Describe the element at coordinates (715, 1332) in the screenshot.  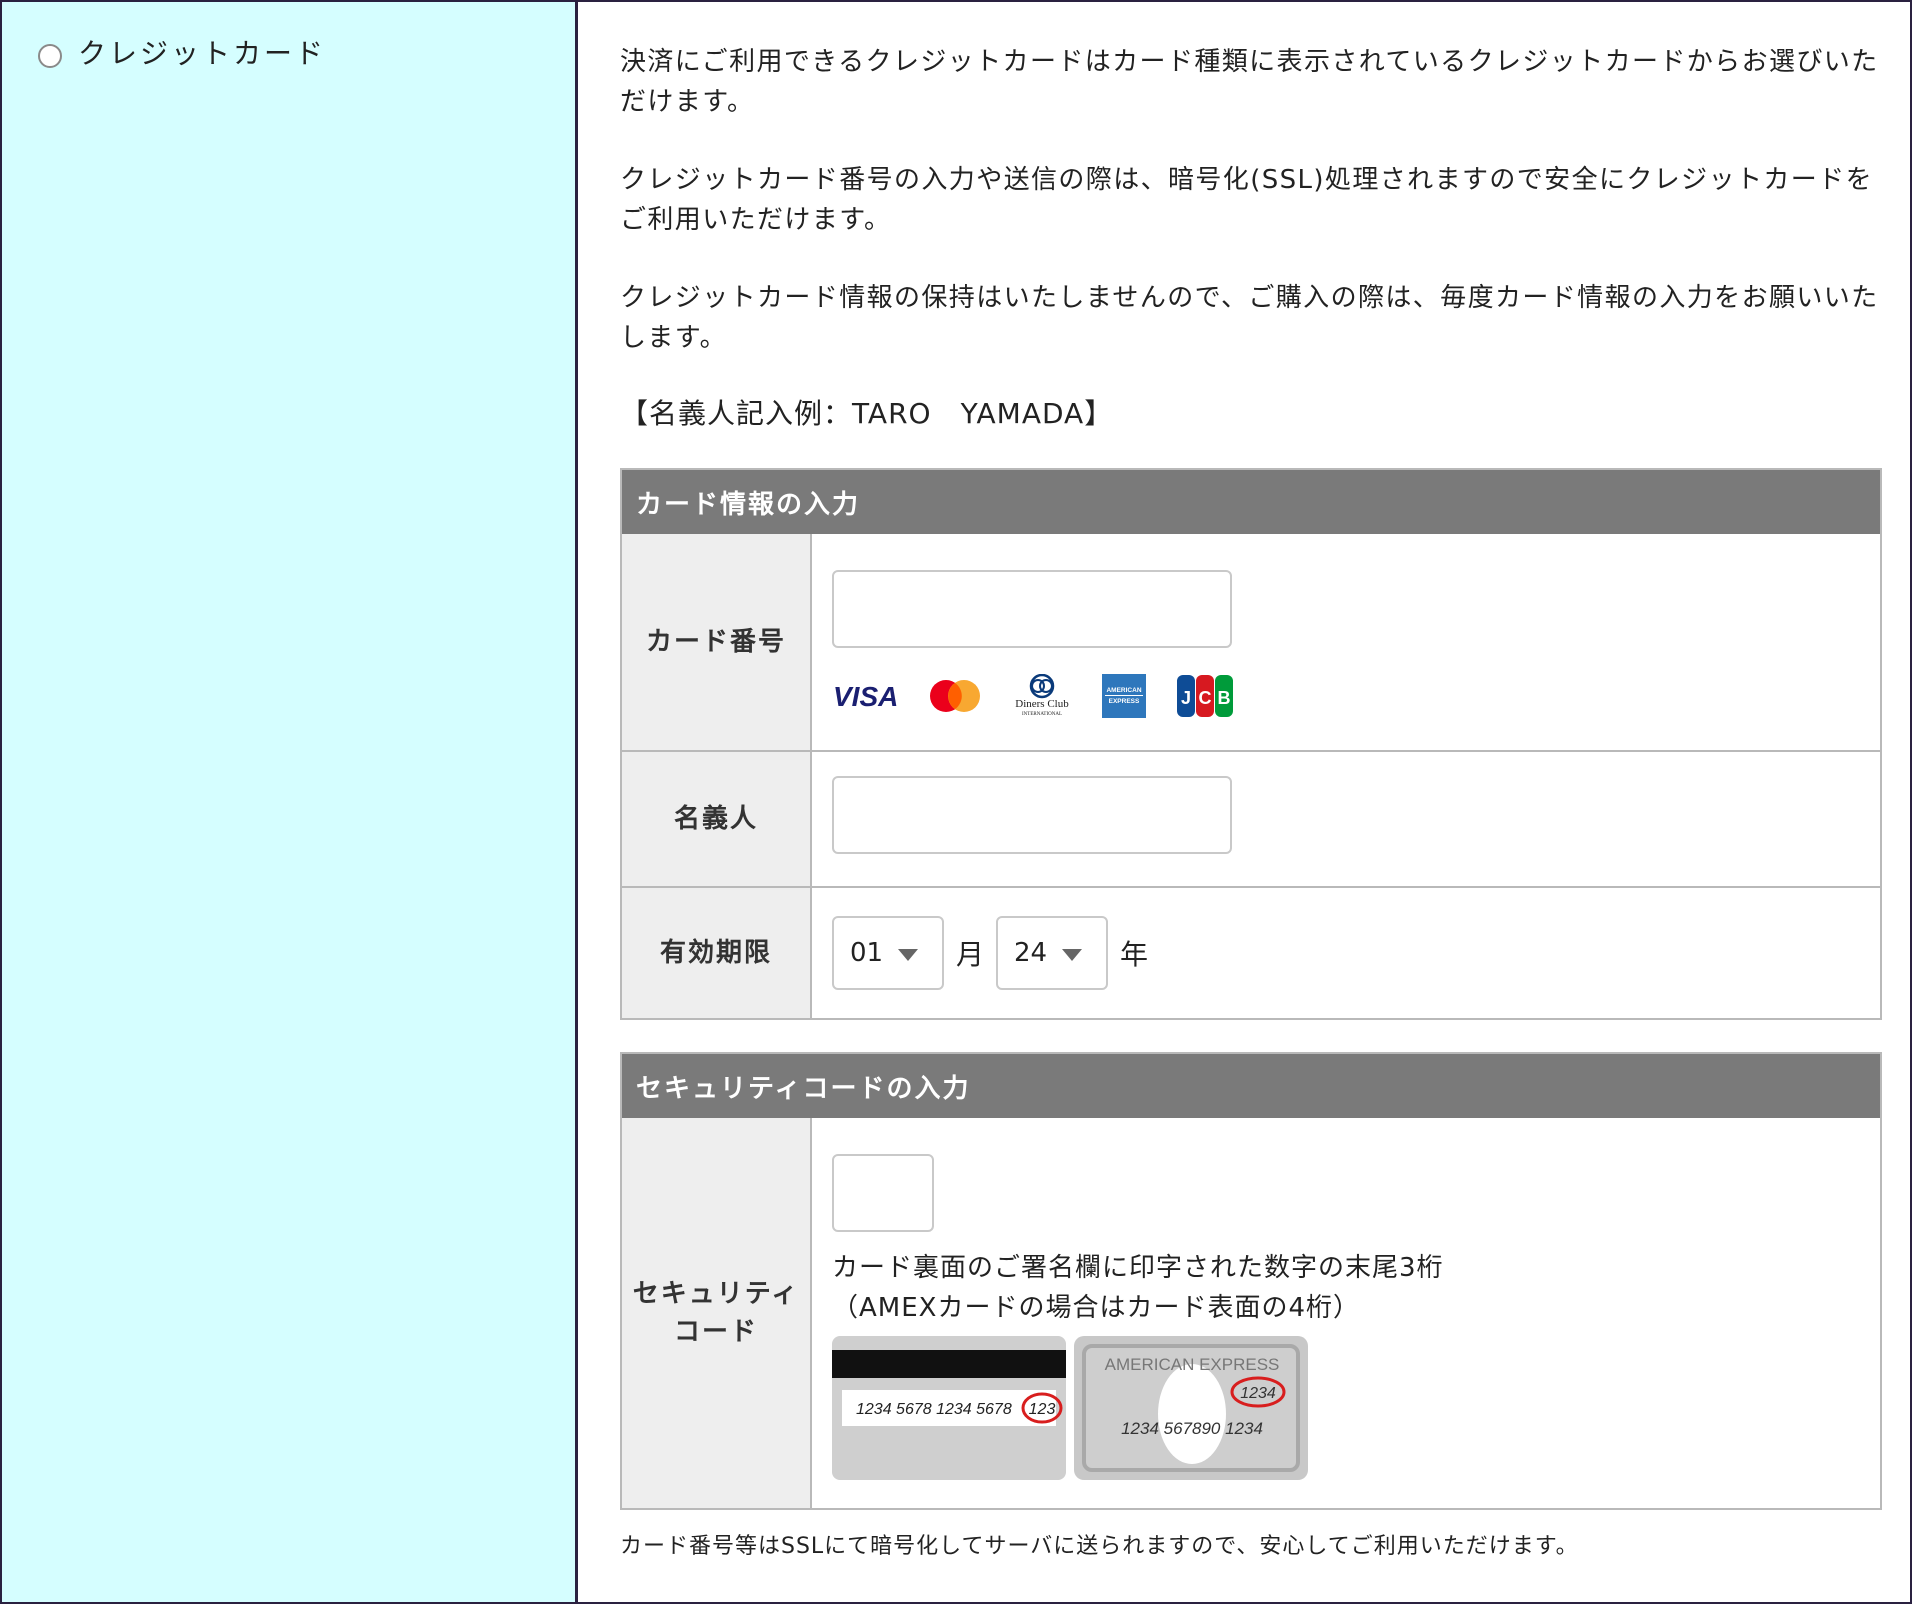
I see `security-code-label-line2: コード` at that location.